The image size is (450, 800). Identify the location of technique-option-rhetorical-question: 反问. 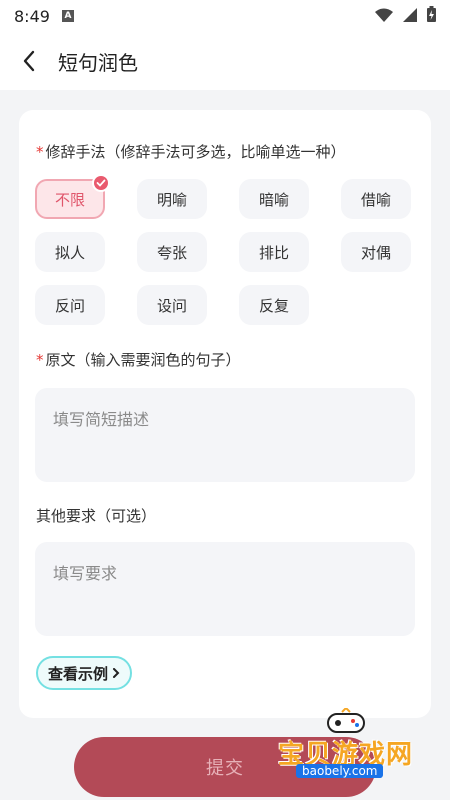
(70, 305).